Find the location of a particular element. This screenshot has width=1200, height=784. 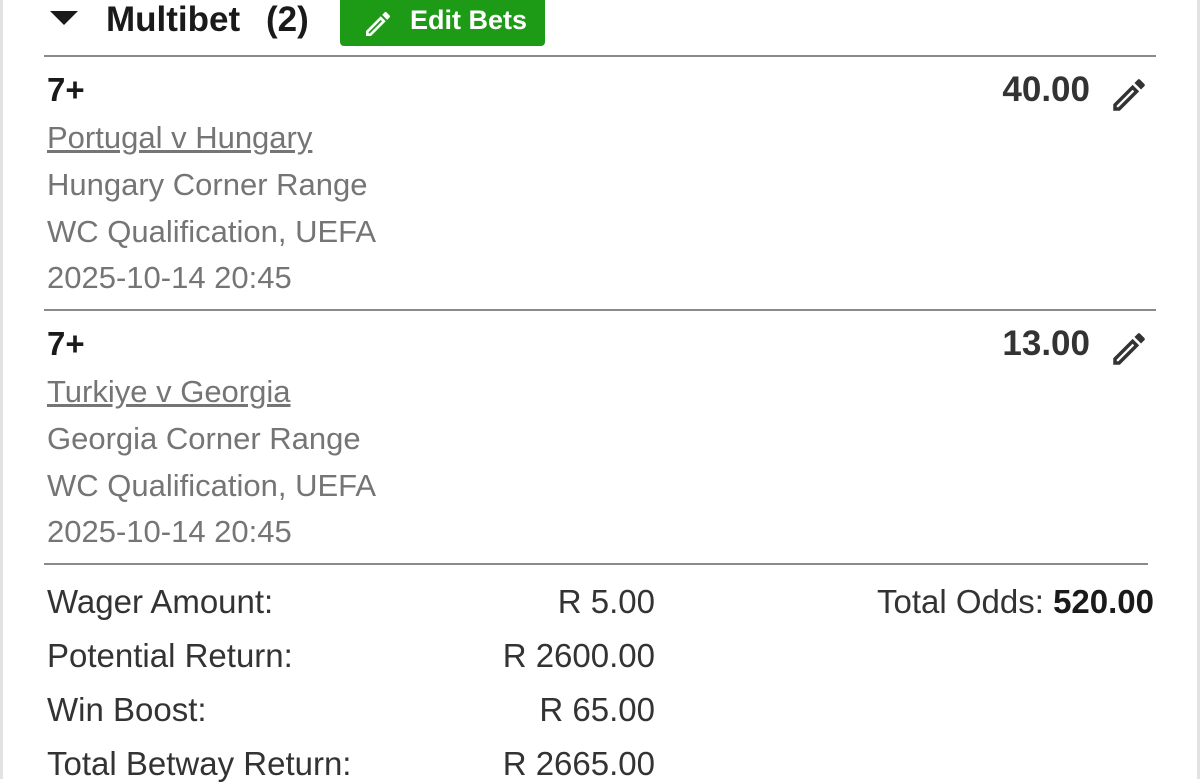

pencil-icon is located at coordinates (378, 23).